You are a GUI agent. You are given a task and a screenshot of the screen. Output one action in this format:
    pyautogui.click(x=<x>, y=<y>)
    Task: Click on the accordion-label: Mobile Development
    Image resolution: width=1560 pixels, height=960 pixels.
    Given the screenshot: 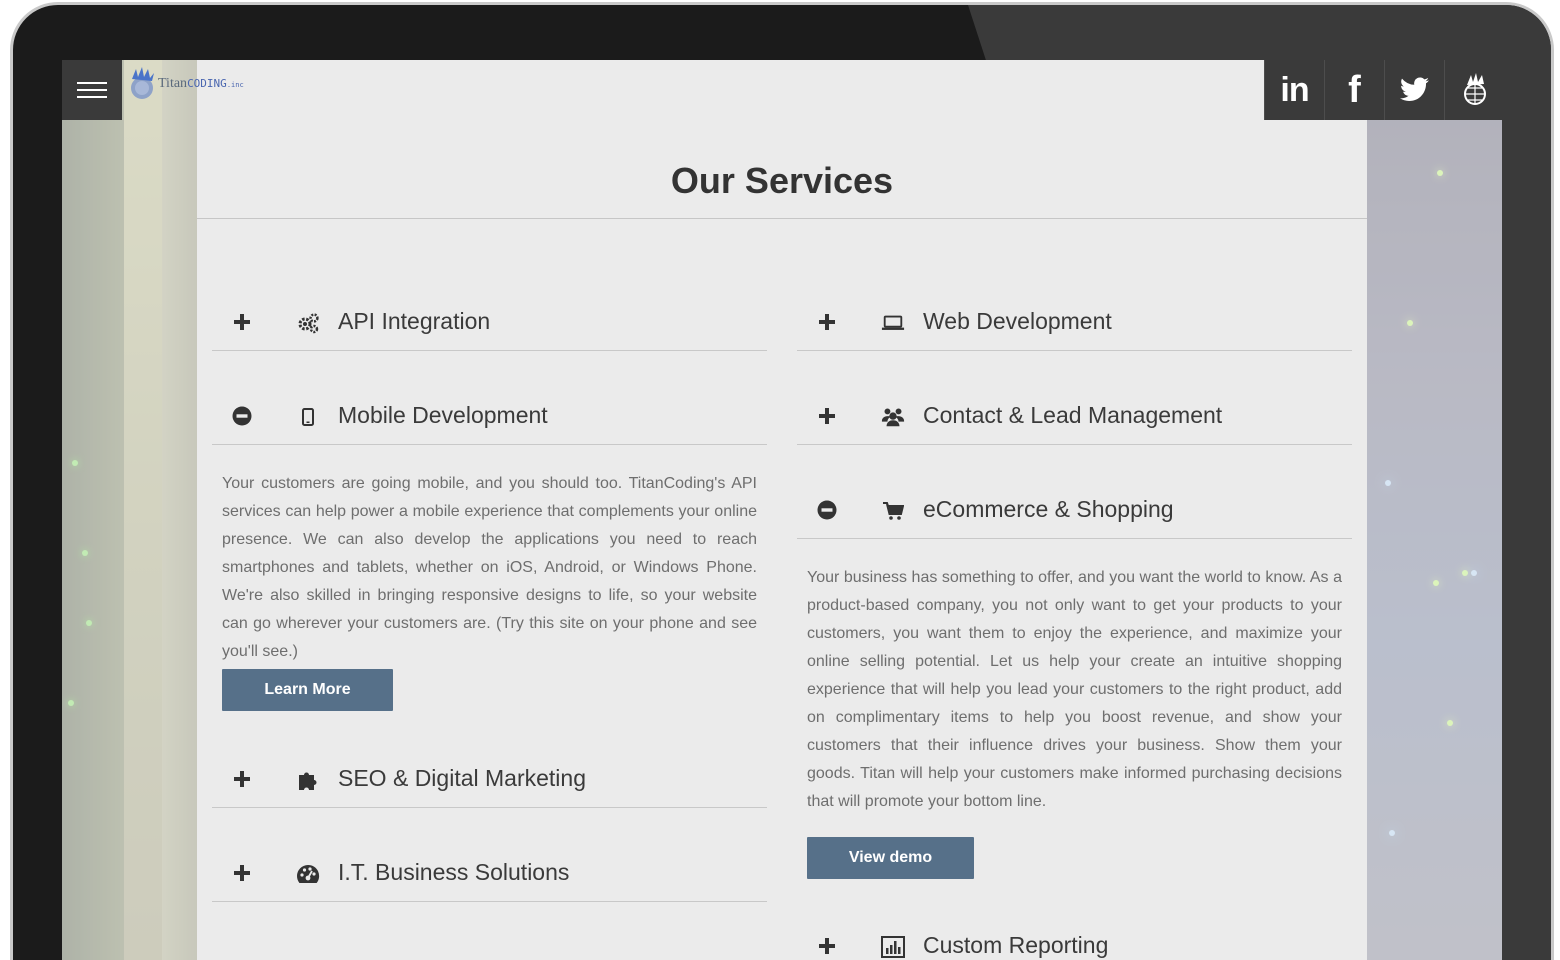 What is the action you would take?
    pyautogui.click(x=443, y=415)
    